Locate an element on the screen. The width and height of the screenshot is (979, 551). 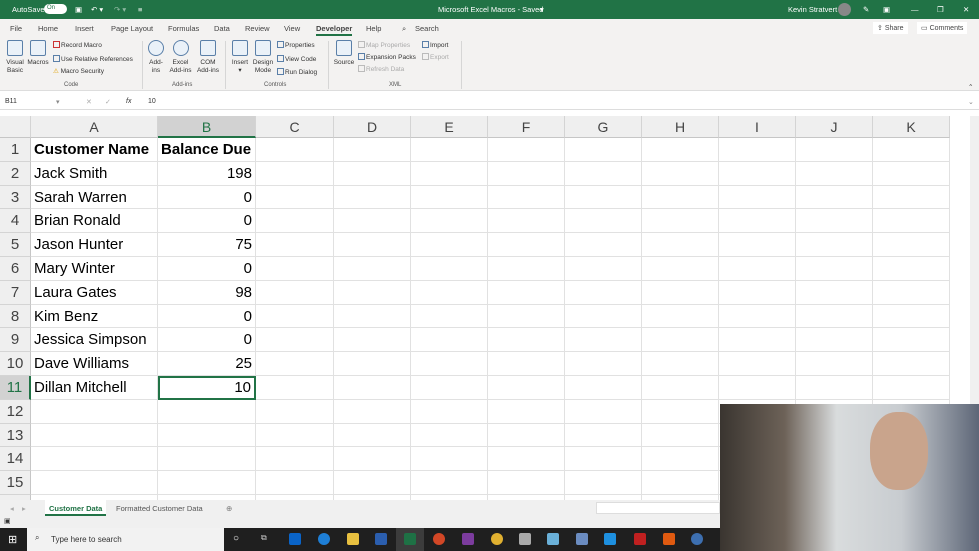
enter-icon: ✓ is located at coordinates (108, 102).